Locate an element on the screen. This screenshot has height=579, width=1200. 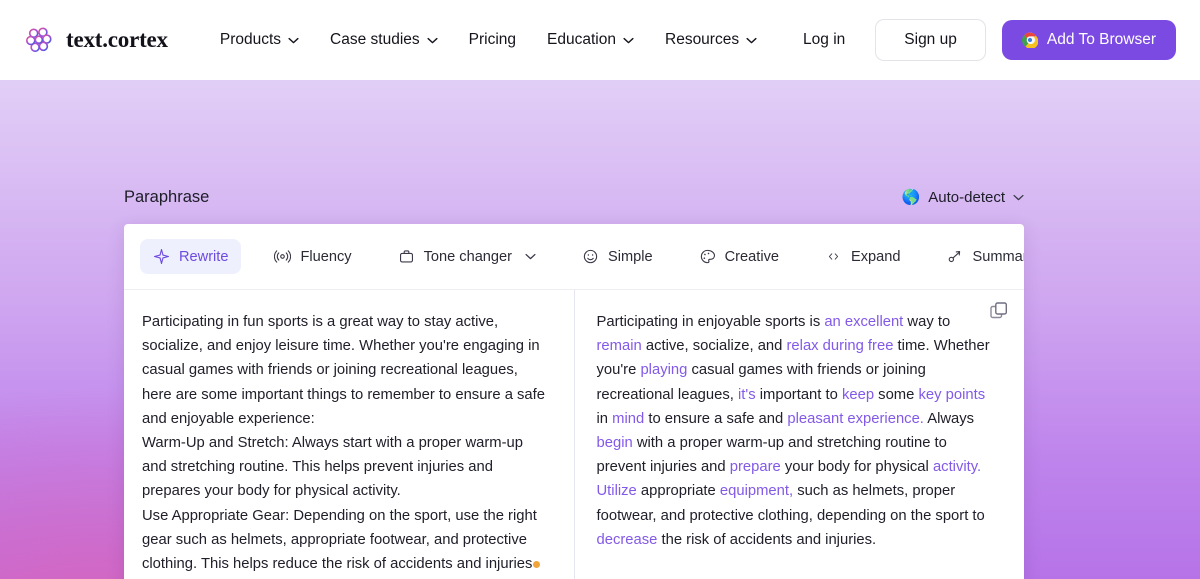
output-phrase: in is located at coordinates (604, 418).